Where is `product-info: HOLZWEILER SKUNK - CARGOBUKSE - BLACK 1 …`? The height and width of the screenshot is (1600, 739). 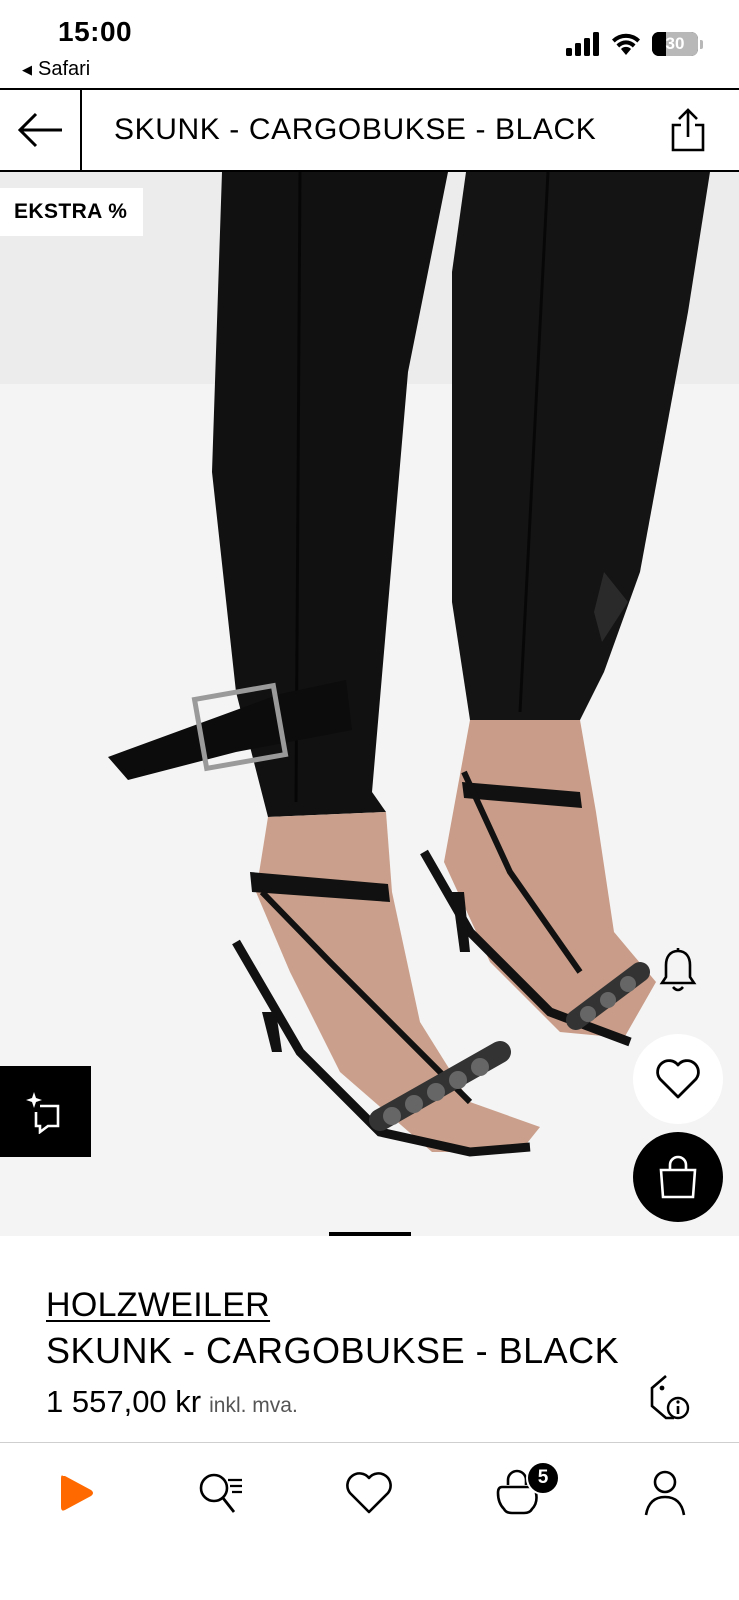
product-info: HOLZWEILER SKUNK - CARGOBUKSE - BLACK 1 … is located at coordinates (369, 1339).